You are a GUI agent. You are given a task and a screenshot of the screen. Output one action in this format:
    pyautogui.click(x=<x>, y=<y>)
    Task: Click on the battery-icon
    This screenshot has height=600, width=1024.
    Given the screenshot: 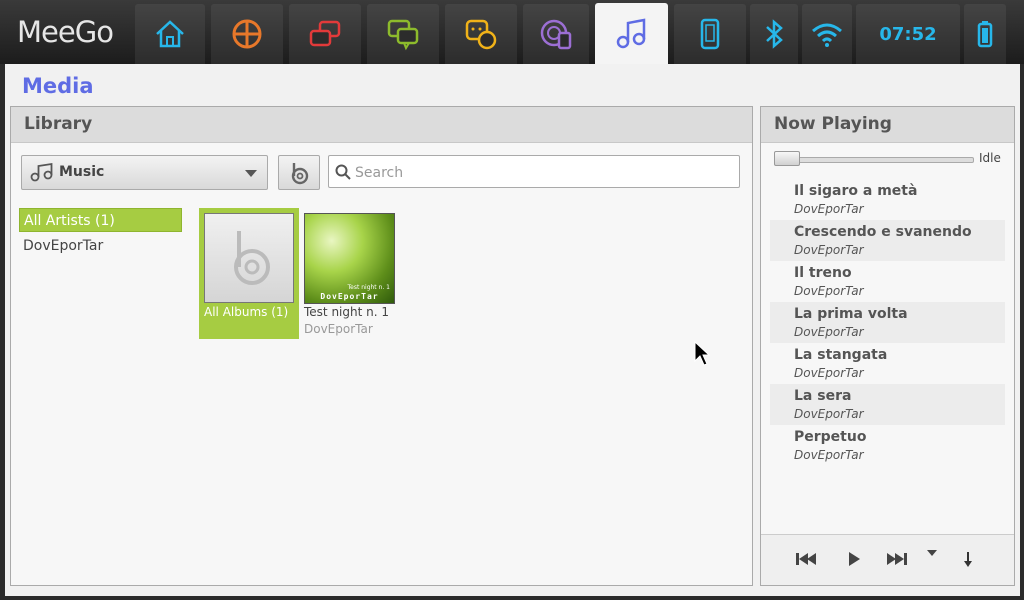 What is the action you would take?
    pyautogui.click(x=985, y=34)
    